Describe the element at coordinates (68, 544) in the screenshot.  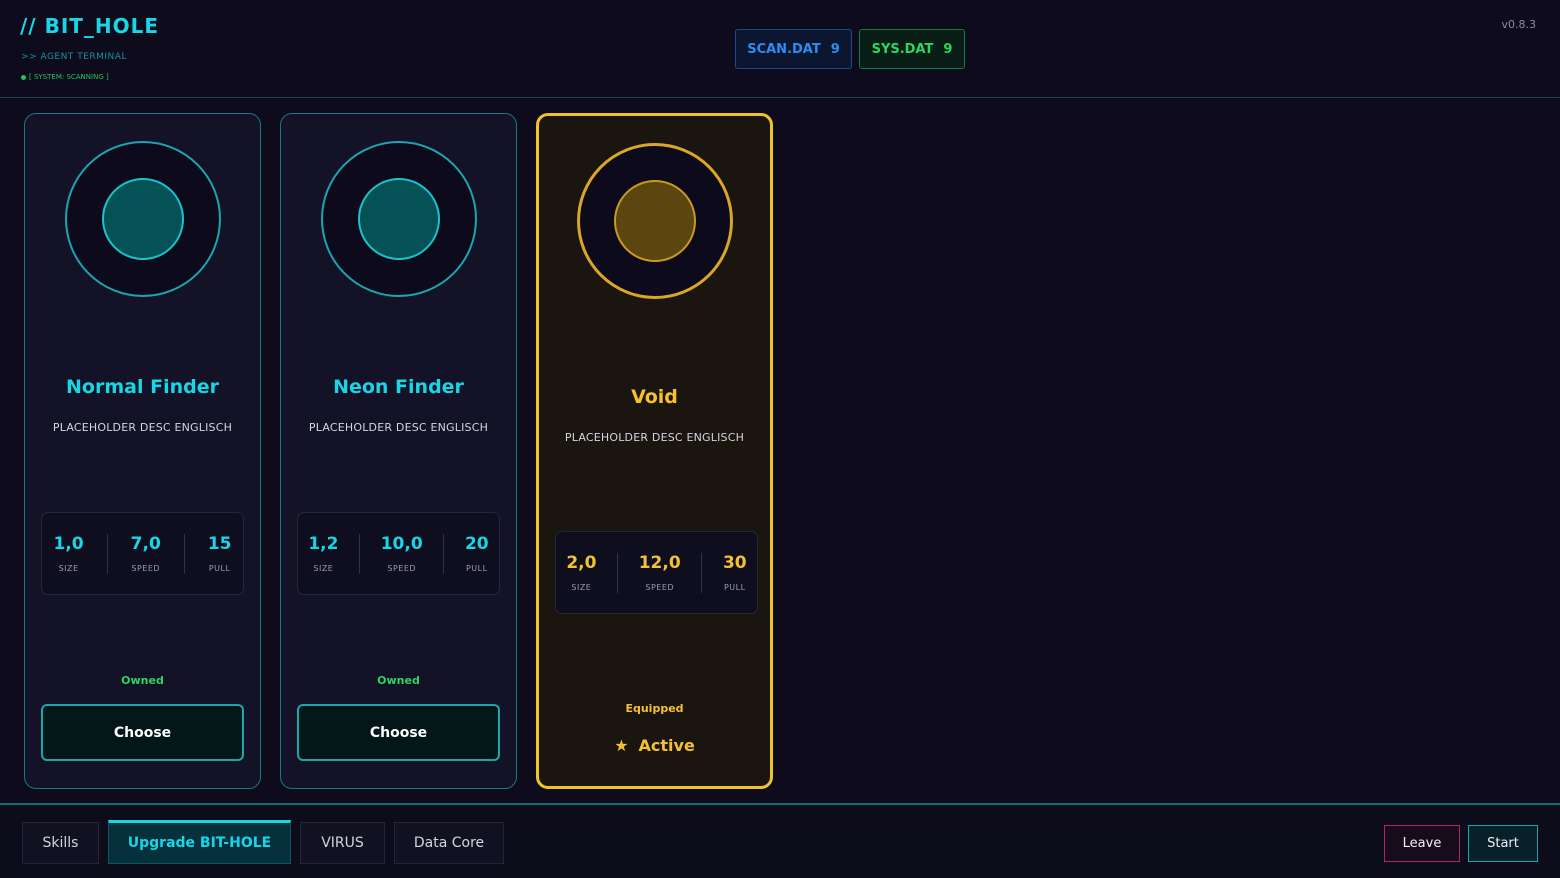
I see `stat-size-value: 1,0` at that location.